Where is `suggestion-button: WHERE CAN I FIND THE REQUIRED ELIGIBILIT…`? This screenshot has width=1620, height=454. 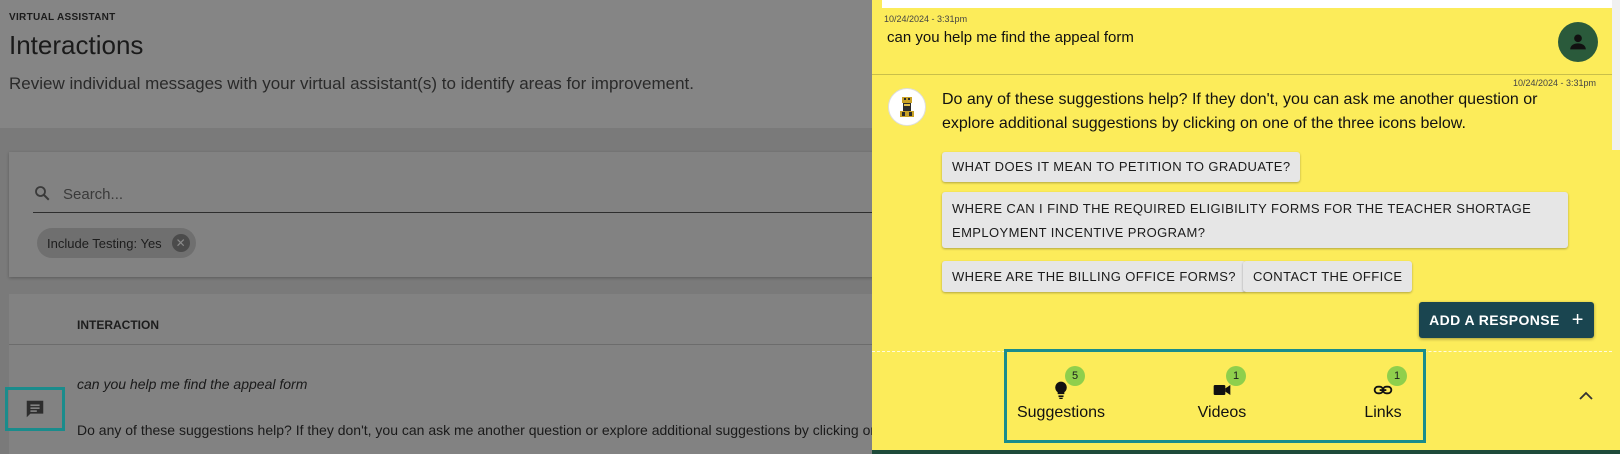 suggestion-button: WHERE CAN I FIND THE REQUIRED ELIGIBILIT… is located at coordinates (1255, 220).